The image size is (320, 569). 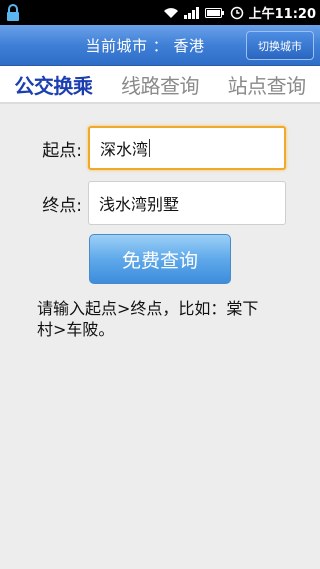 What do you see at coordinates (124, 149) in the screenshot?
I see `start-input-value: 深水湾` at bounding box center [124, 149].